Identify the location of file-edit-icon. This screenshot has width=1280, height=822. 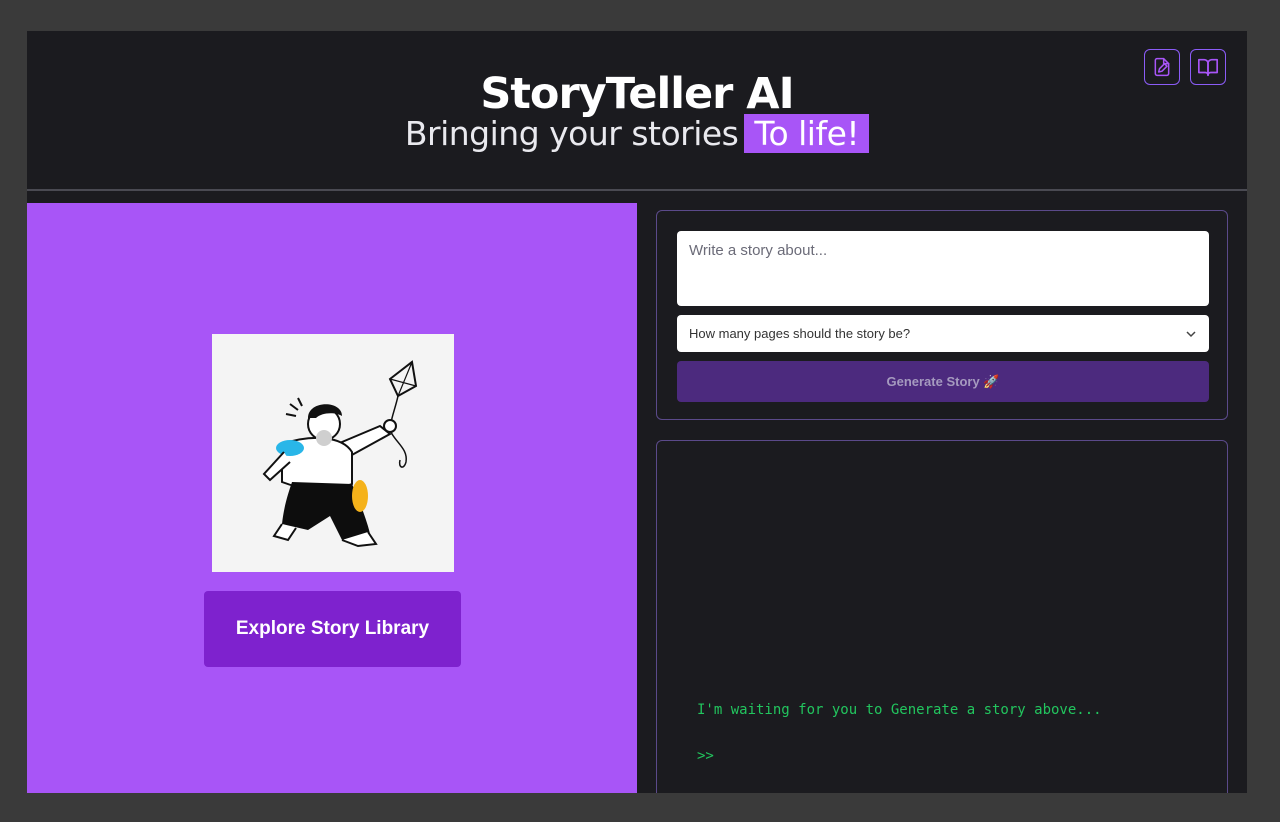
(1162, 67).